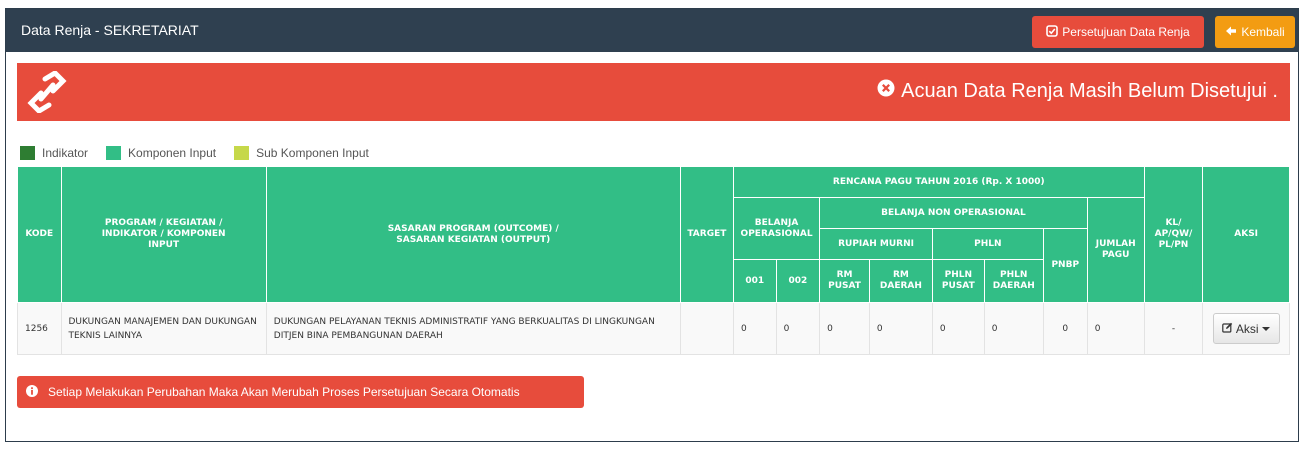 The width and height of the screenshot is (1307, 449). I want to click on aksi-label: Aksi, so click(1247, 328).